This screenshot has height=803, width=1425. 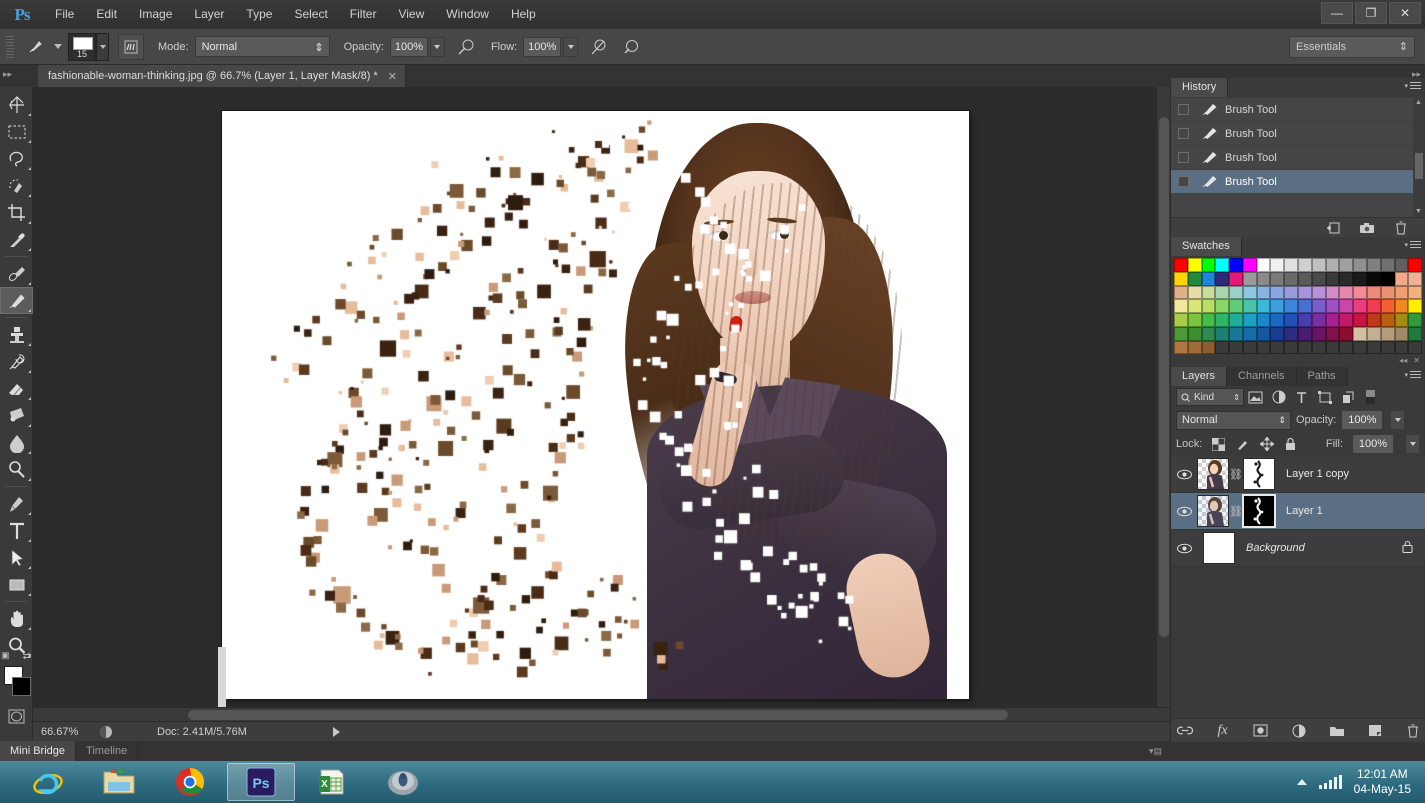 I want to click on layer-row: ⛓ Layer 1 copy, so click(x=1298, y=475).